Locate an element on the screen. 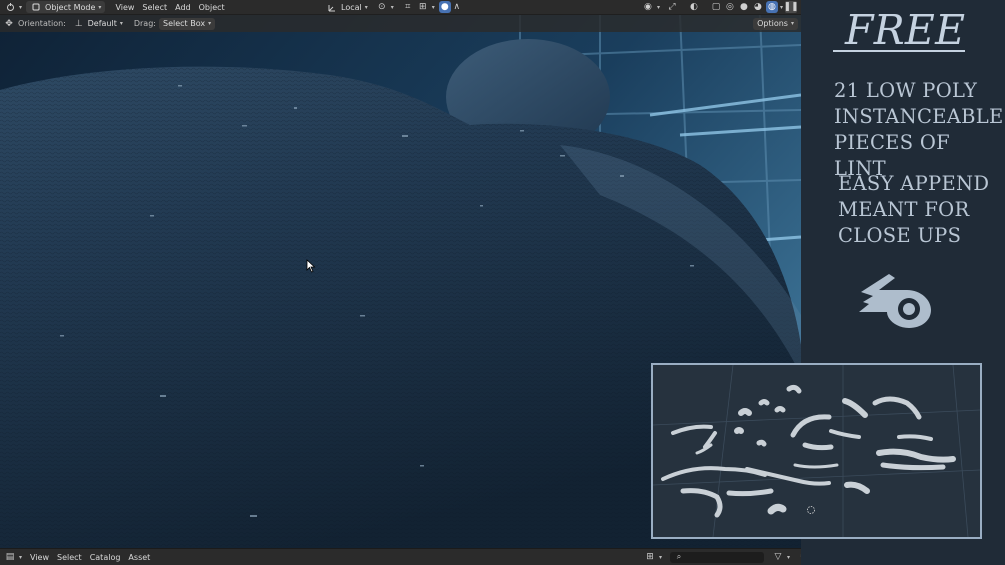 The image size is (1005, 565). editor-type-button: ▾ is located at coordinates (13, 7).